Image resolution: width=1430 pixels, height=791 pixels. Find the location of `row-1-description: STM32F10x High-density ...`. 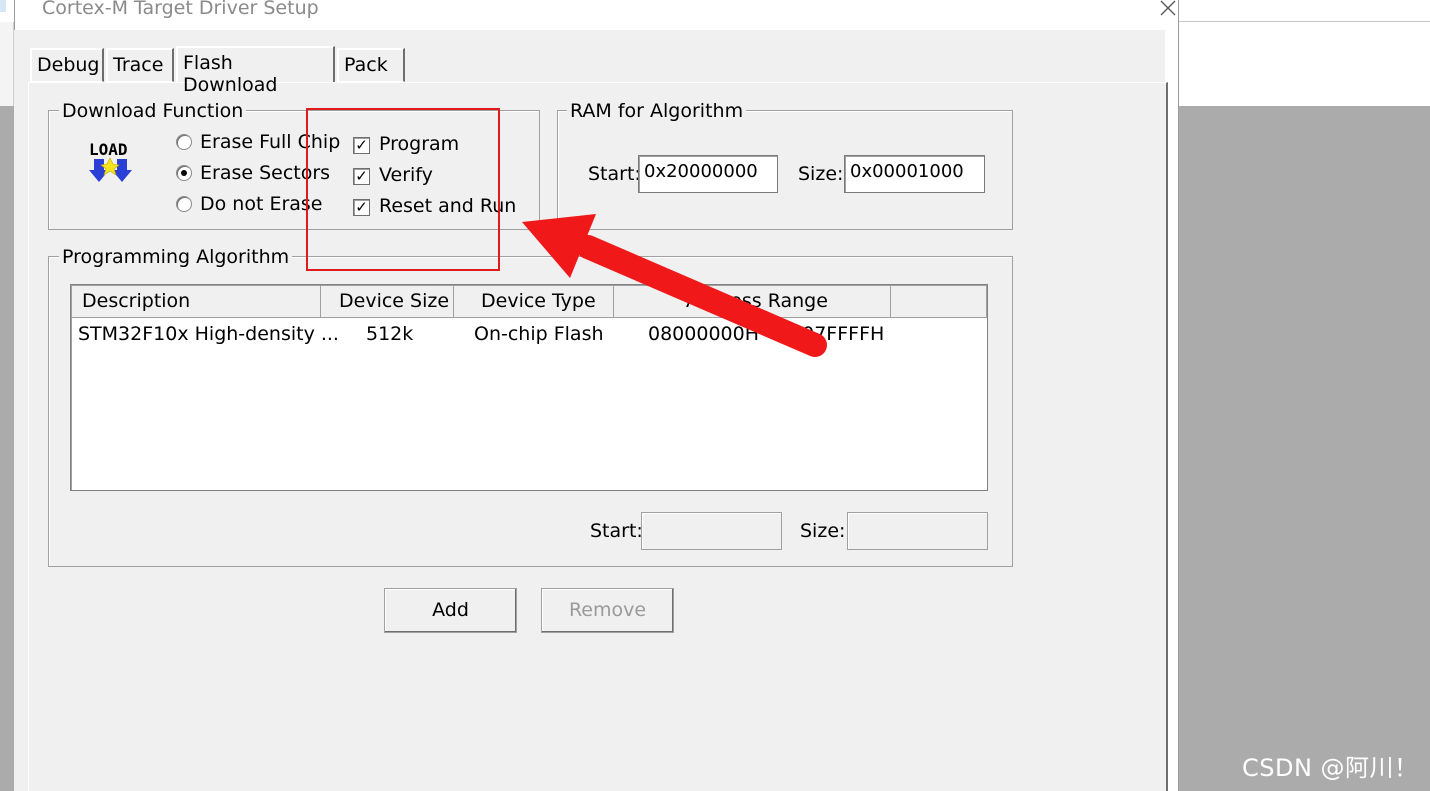

row-1-description: STM32F10x High-density ... is located at coordinates (208, 334).